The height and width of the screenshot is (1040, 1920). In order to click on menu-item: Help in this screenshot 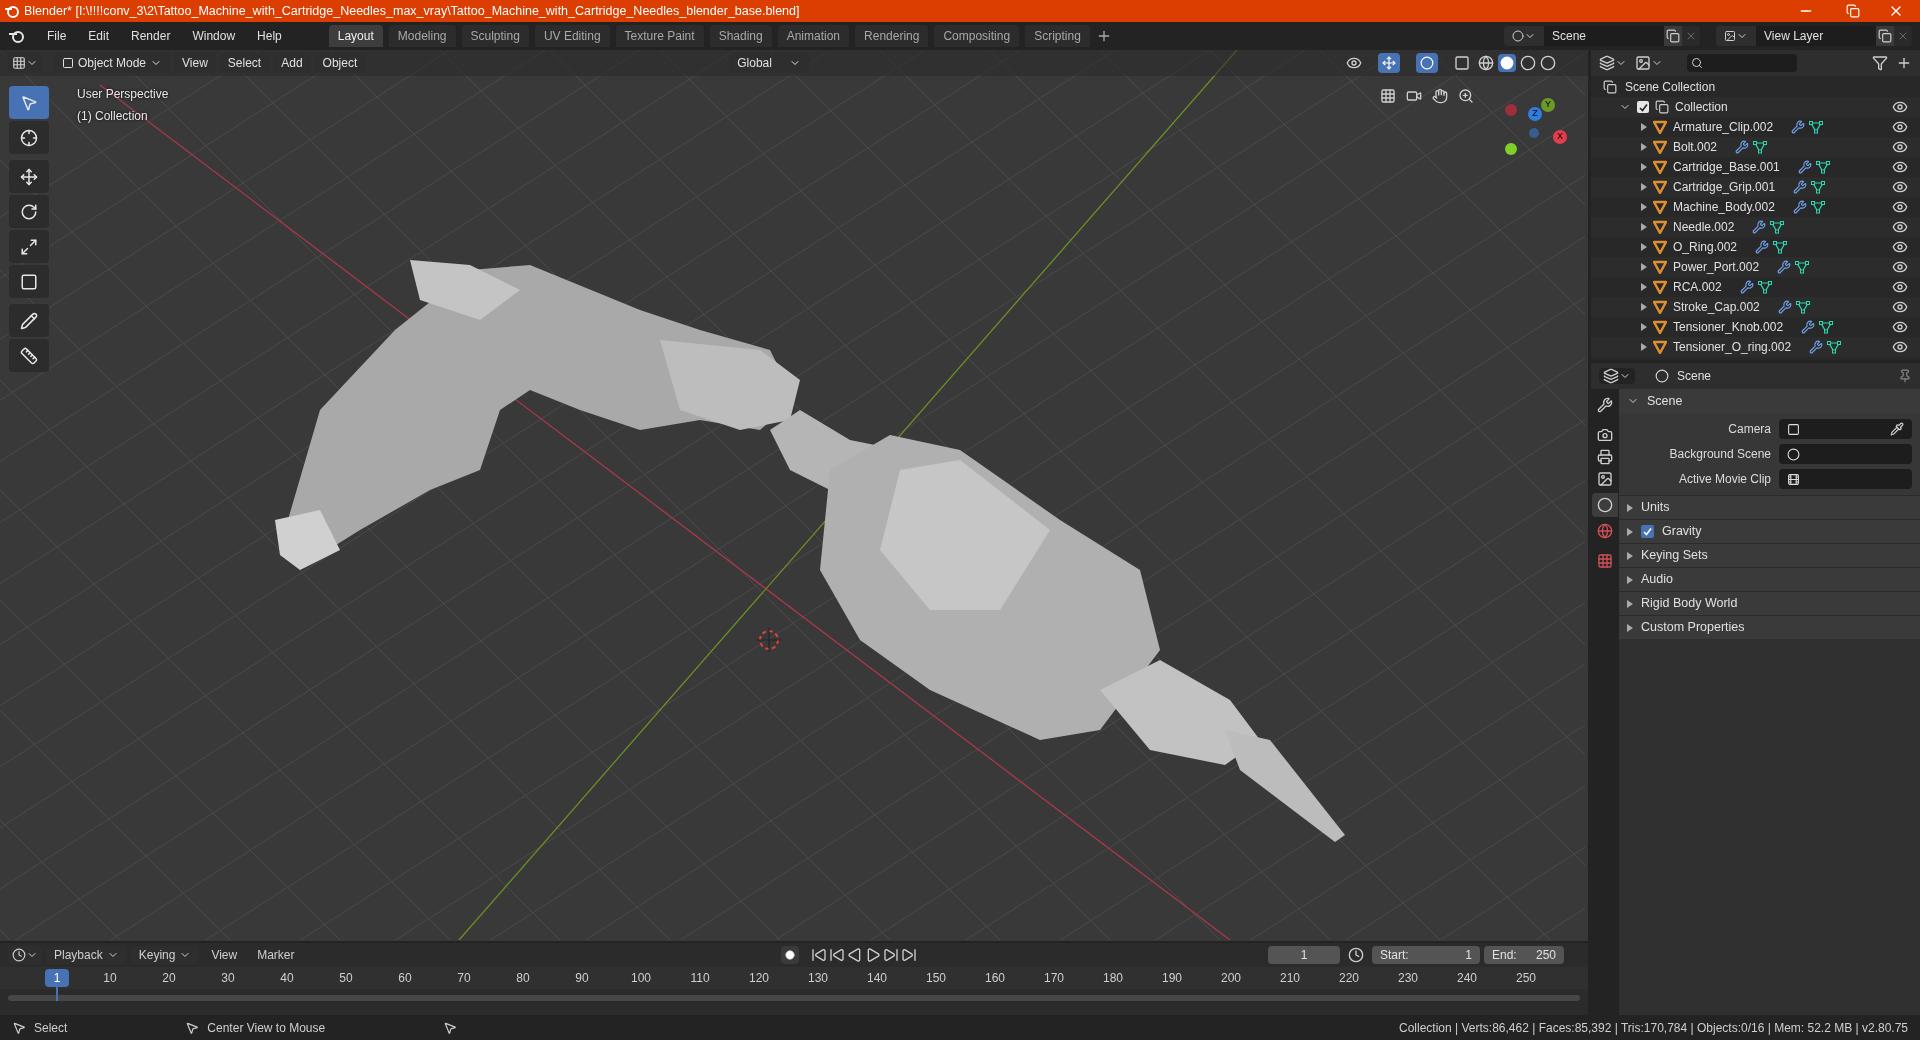, I will do `click(269, 36)`.